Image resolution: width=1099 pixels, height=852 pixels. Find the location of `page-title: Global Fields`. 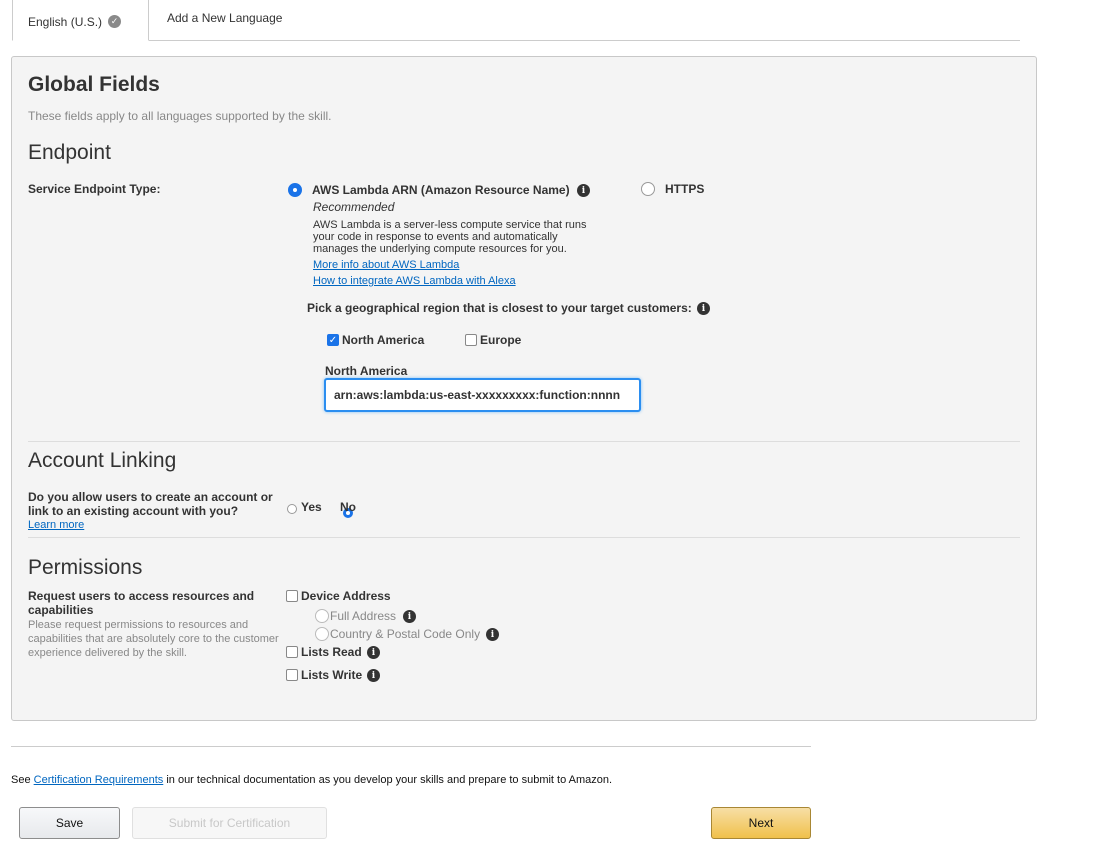

page-title: Global Fields is located at coordinates (94, 84).